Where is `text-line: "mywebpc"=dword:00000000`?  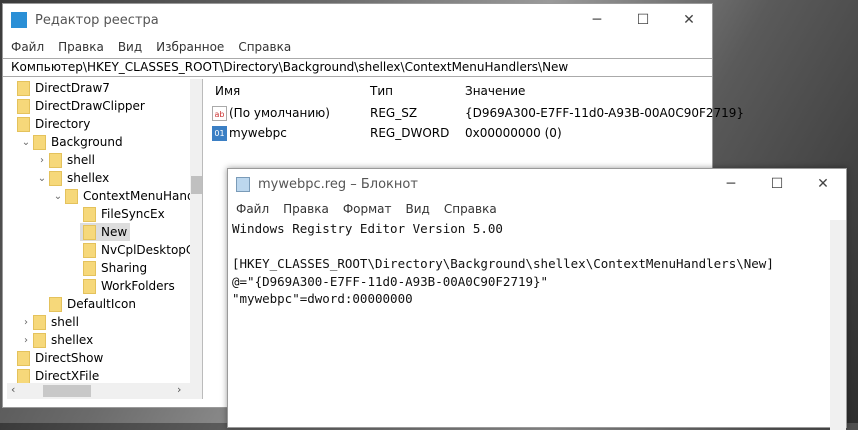
text-line: "mywebpc"=dword:00000000 is located at coordinates (322, 298).